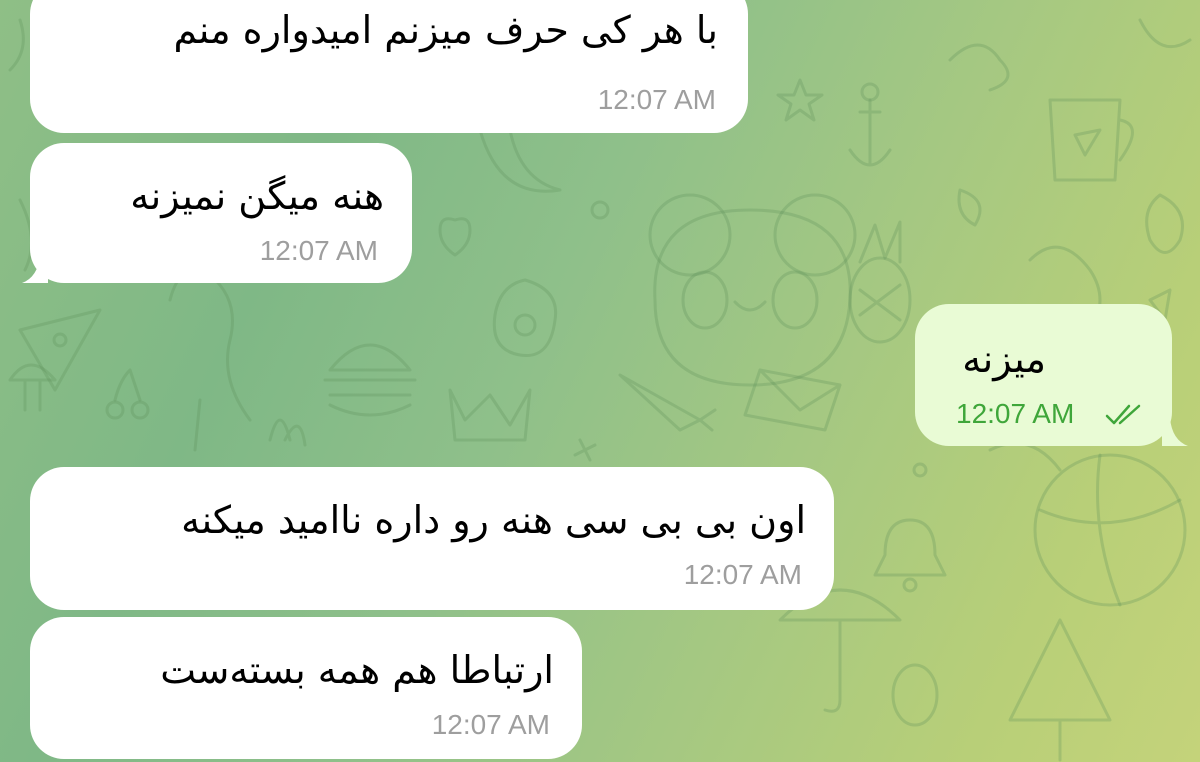  I want to click on outgoing-message-bubble: میزنه 12:07 AM, so click(1043, 375).